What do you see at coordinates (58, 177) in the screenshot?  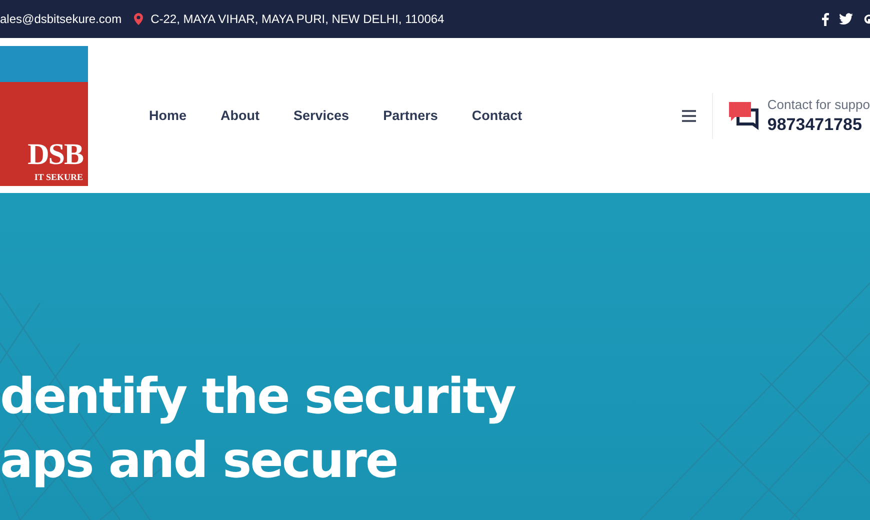 I see `logo-subtitle: IT SEKURE` at bounding box center [58, 177].